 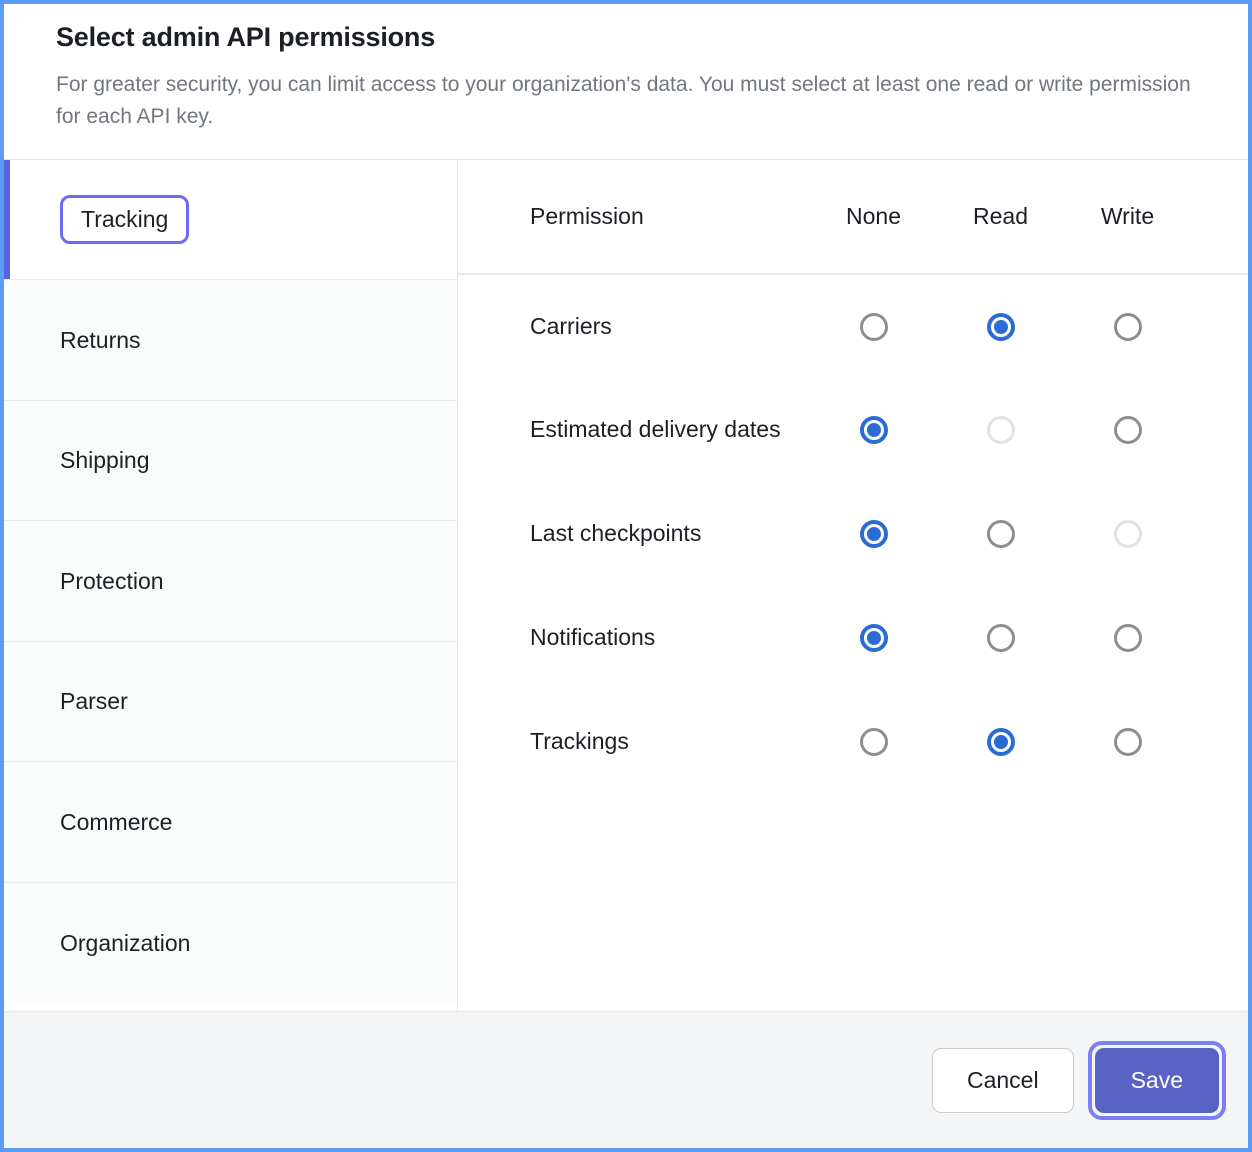 I want to click on column-header-spacer, so click(x=1219, y=217).